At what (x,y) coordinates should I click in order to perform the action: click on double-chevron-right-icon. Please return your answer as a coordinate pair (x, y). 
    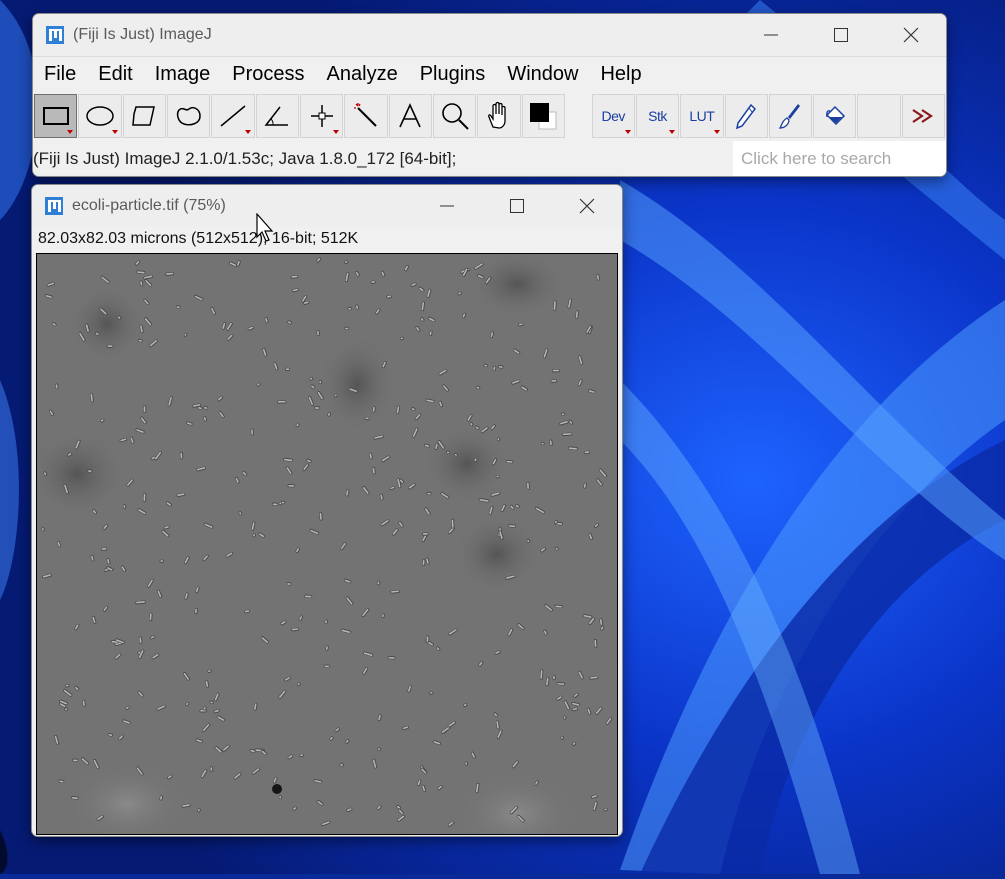
    Looking at the image, I should click on (923, 116).